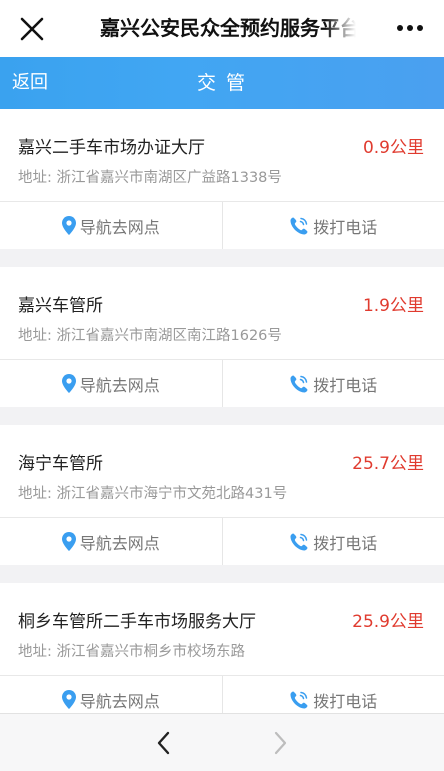 The height and width of the screenshot is (771, 444). Describe the element at coordinates (164, 743) in the screenshot. I see `chevron-left-icon` at that location.